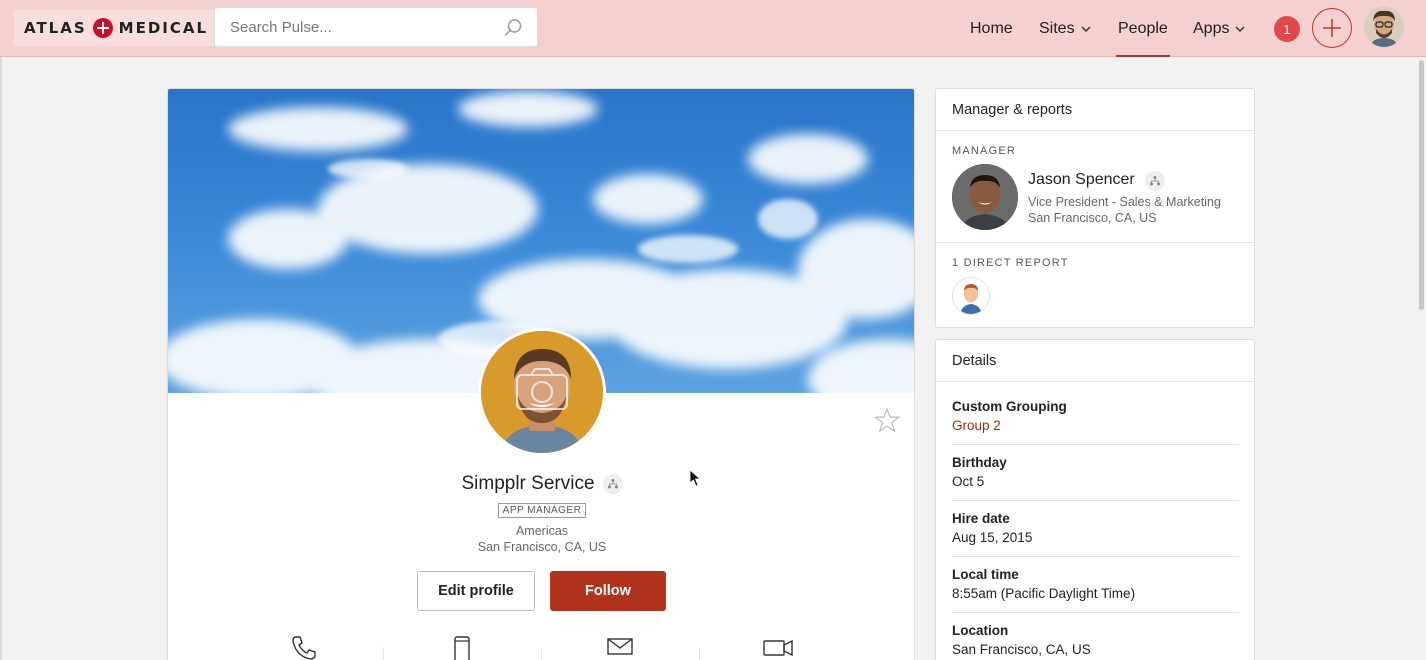  I want to click on follow-button: Follow, so click(608, 591).